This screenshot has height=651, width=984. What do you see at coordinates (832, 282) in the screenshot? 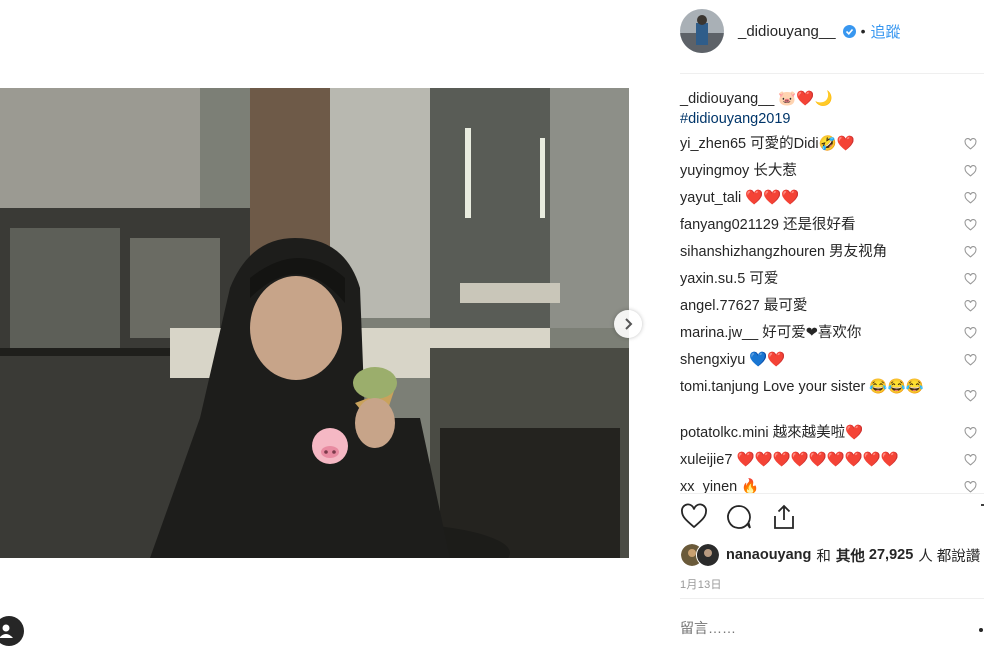
I see `comment-item: yaxin.su.5 可爱` at bounding box center [832, 282].